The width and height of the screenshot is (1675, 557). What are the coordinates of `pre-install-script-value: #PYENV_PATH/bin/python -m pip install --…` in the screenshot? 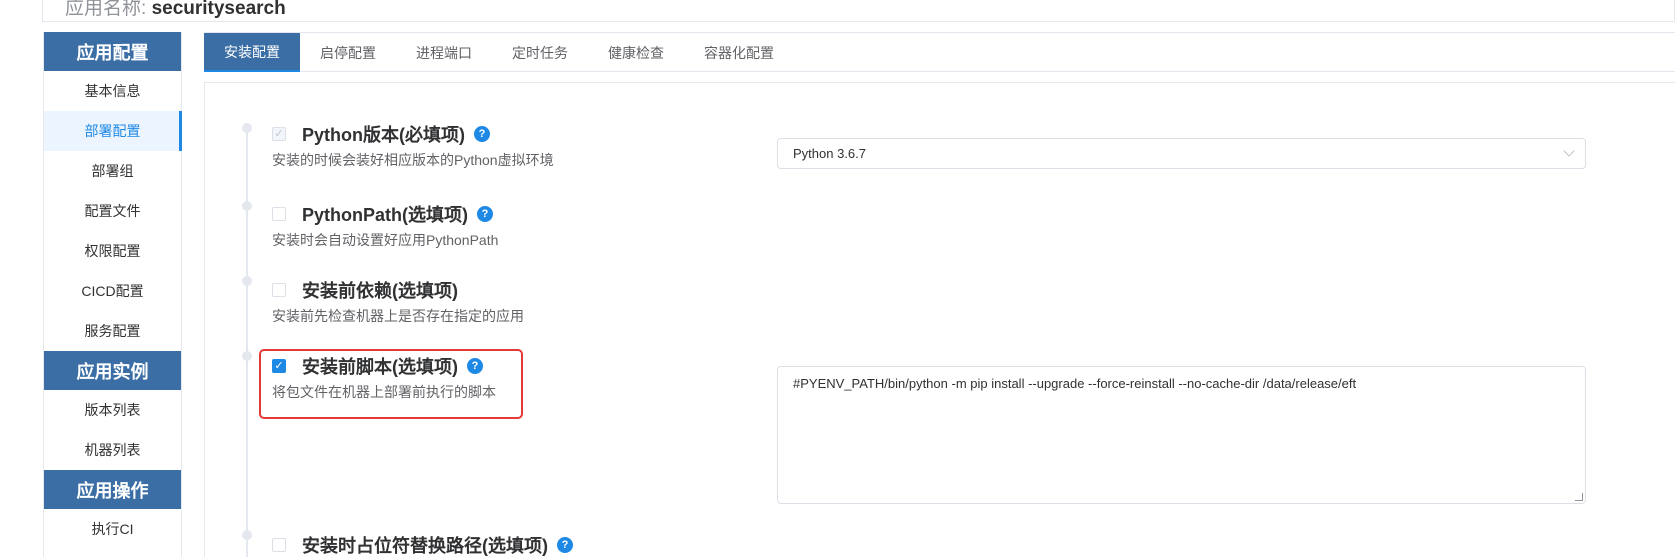 It's located at (1075, 383).